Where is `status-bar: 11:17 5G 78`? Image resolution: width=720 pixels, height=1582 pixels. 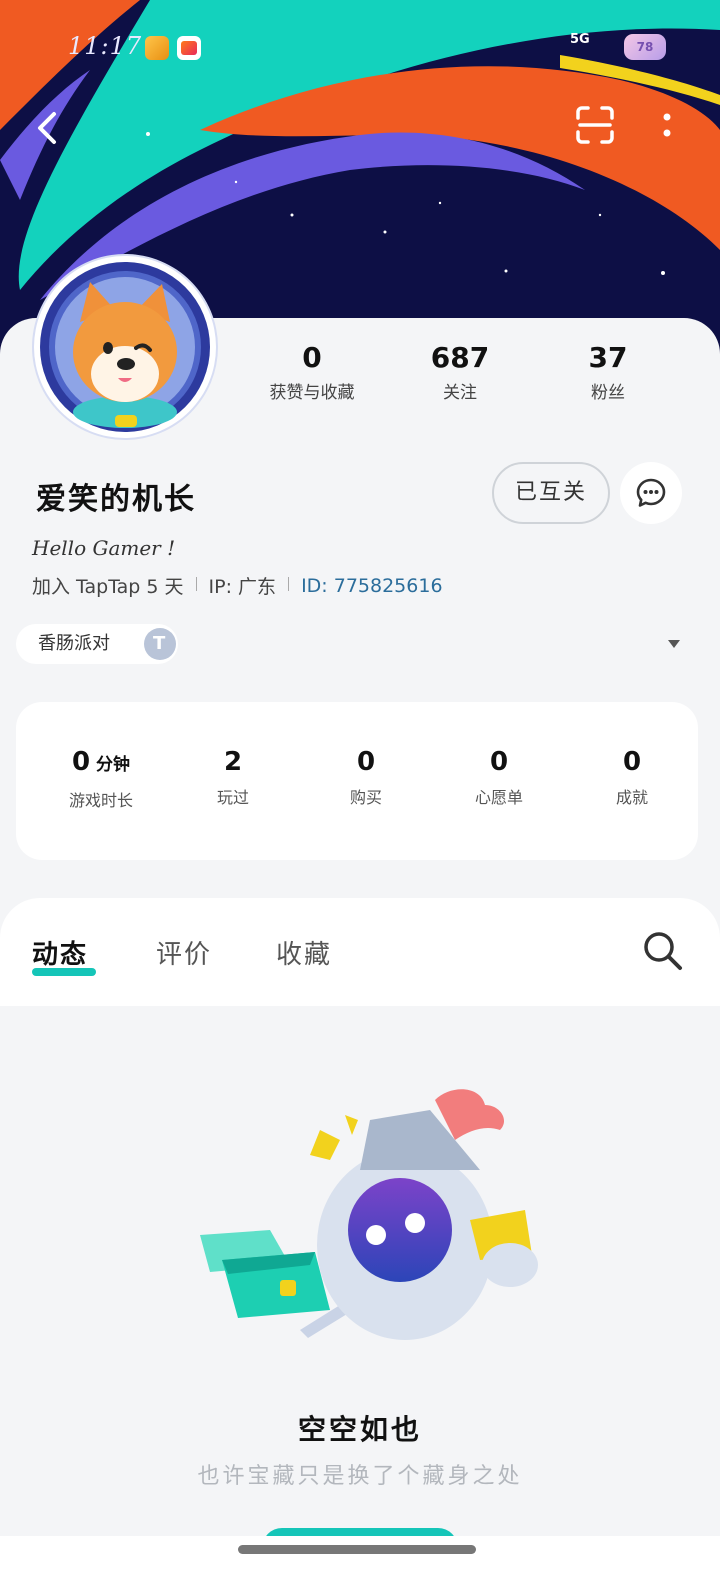
status-bar: 11:17 5G 78 is located at coordinates (360, 48).